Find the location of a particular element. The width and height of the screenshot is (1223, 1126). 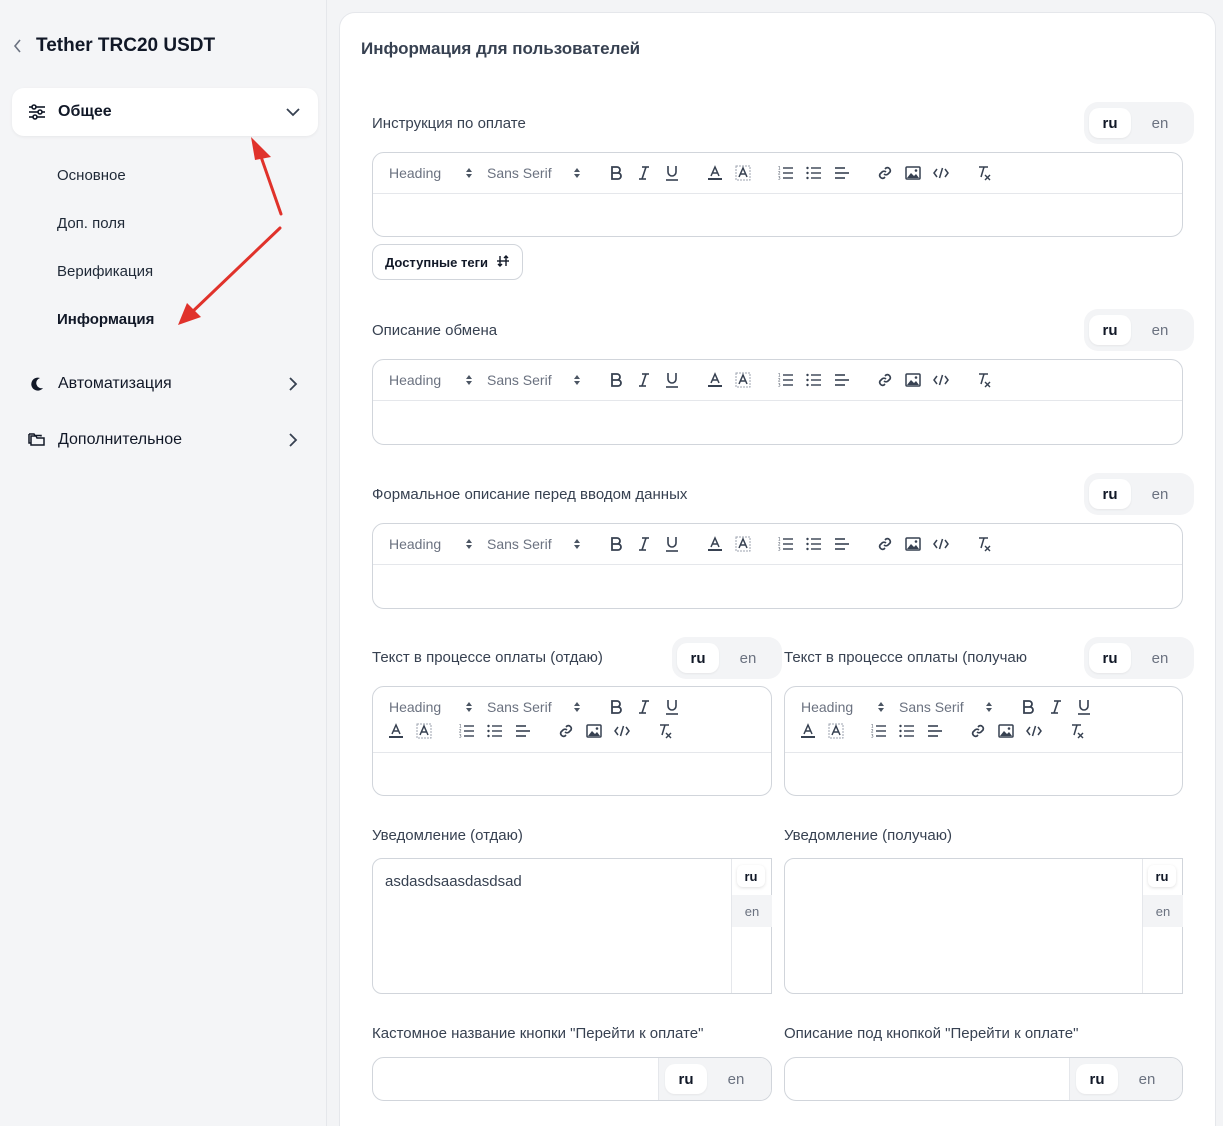

subnav-extra-fields: Доп. поля is located at coordinates (91, 223).